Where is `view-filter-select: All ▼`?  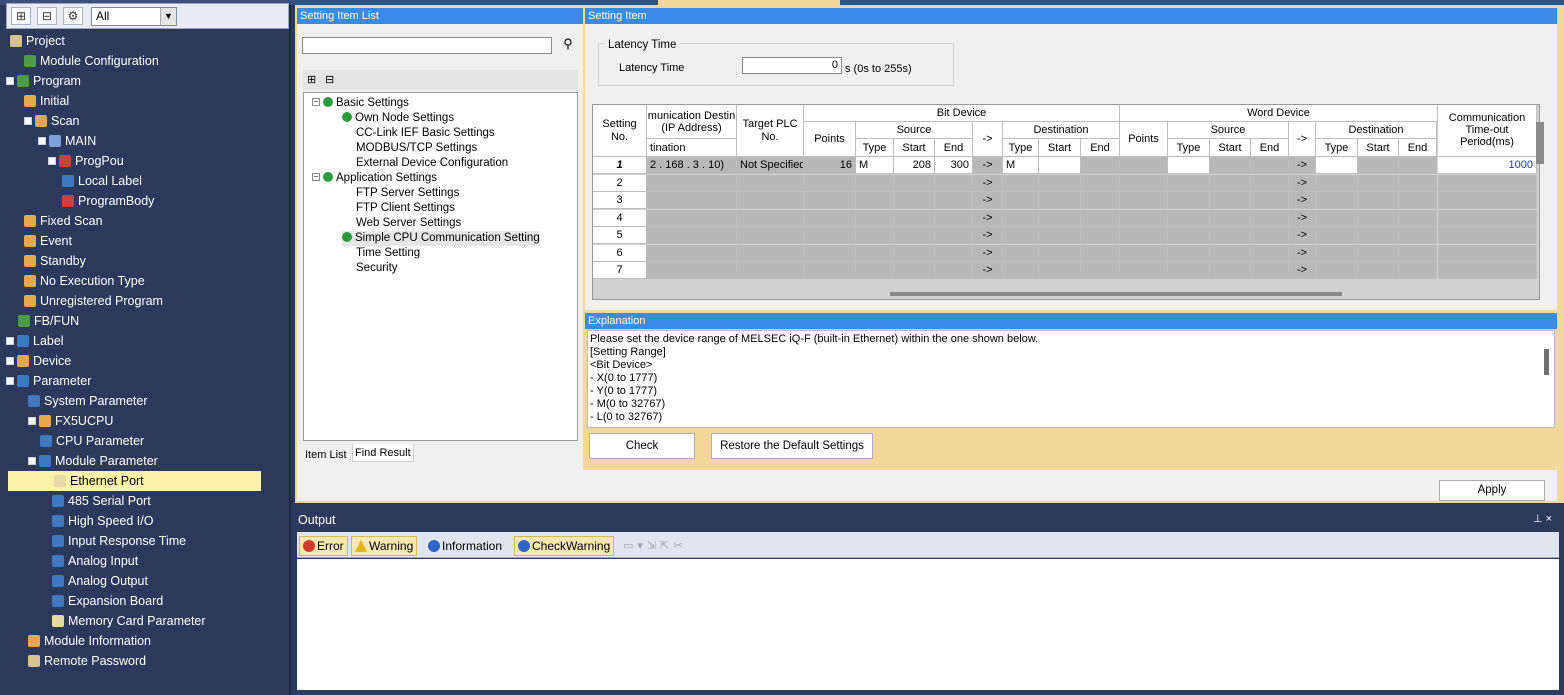
view-filter-select: All ▼ is located at coordinates (134, 16).